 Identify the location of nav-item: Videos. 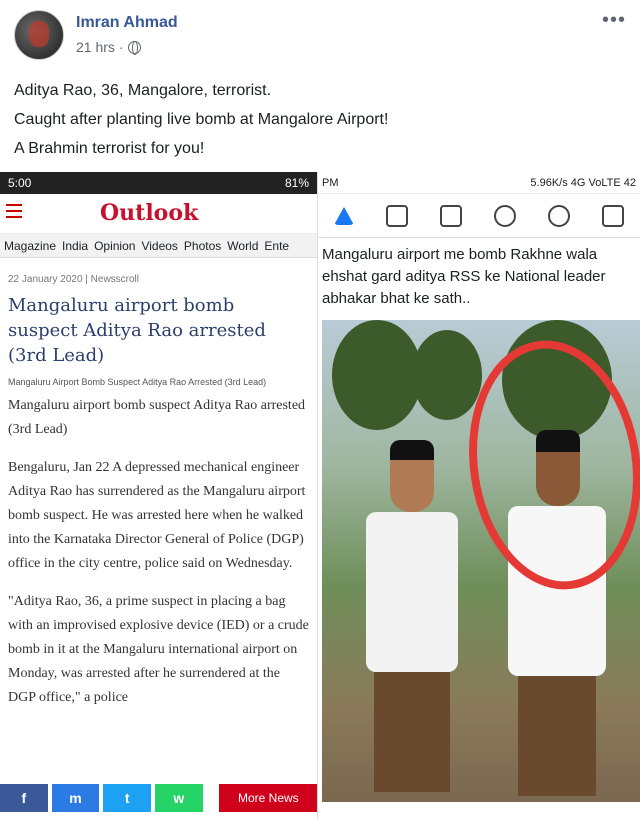
(159, 246).